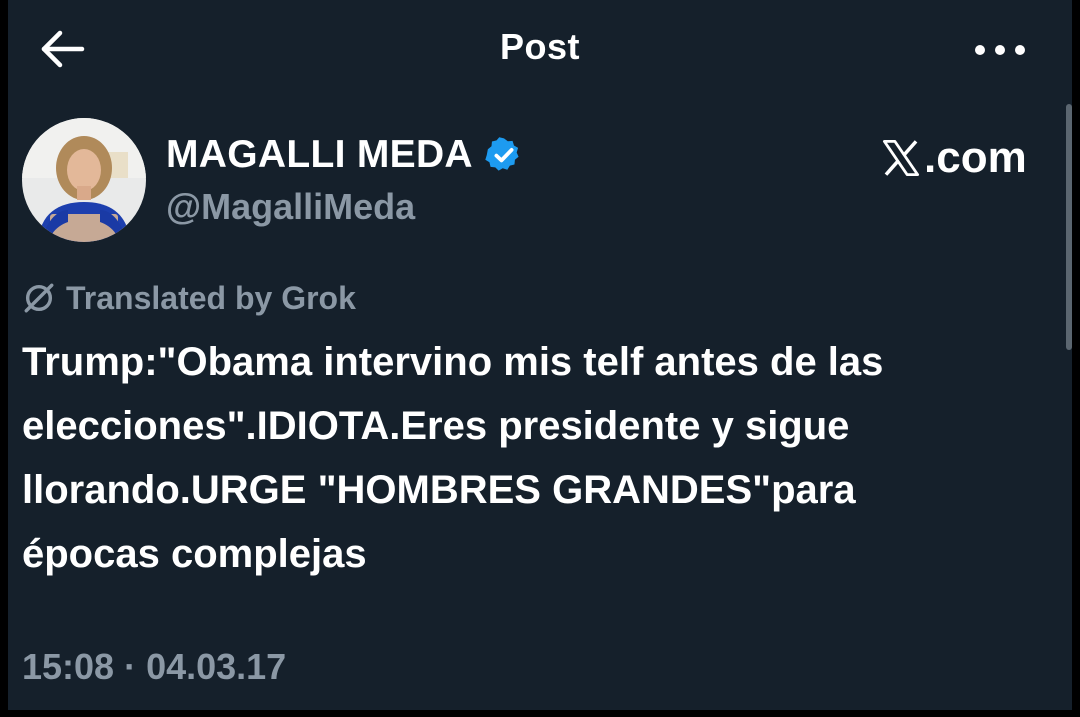 Image resolution: width=1080 pixels, height=717 pixels. Describe the element at coordinates (319, 155) in the screenshot. I see `author-name: MAGALLI MEDA` at that location.